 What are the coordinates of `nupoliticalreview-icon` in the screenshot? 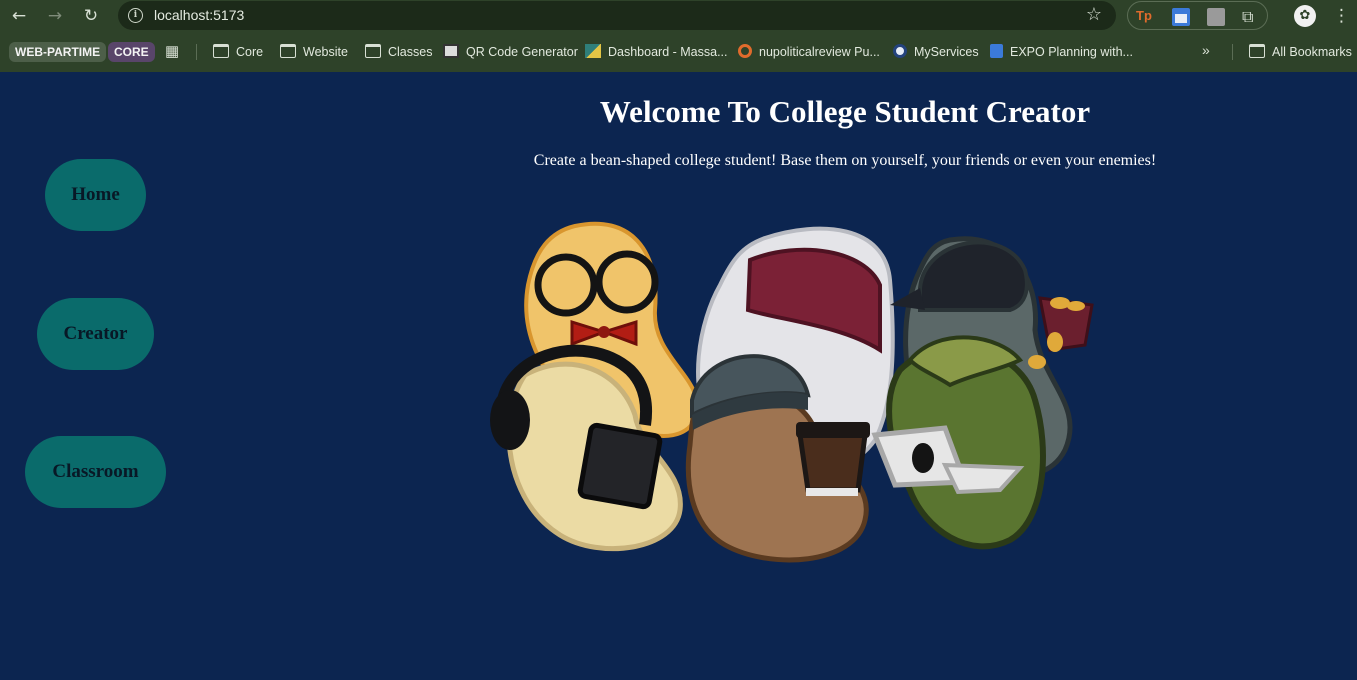 It's located at (745, 51).